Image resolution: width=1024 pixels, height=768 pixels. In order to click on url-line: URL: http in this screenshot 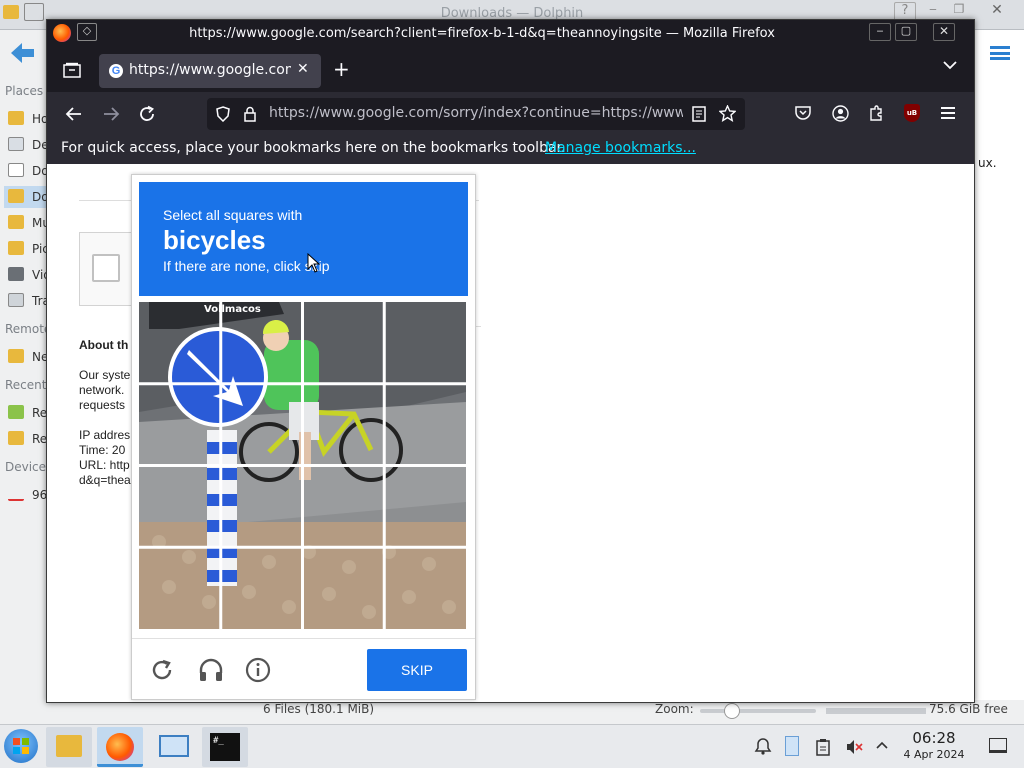, I will do `click(104, 465)`.